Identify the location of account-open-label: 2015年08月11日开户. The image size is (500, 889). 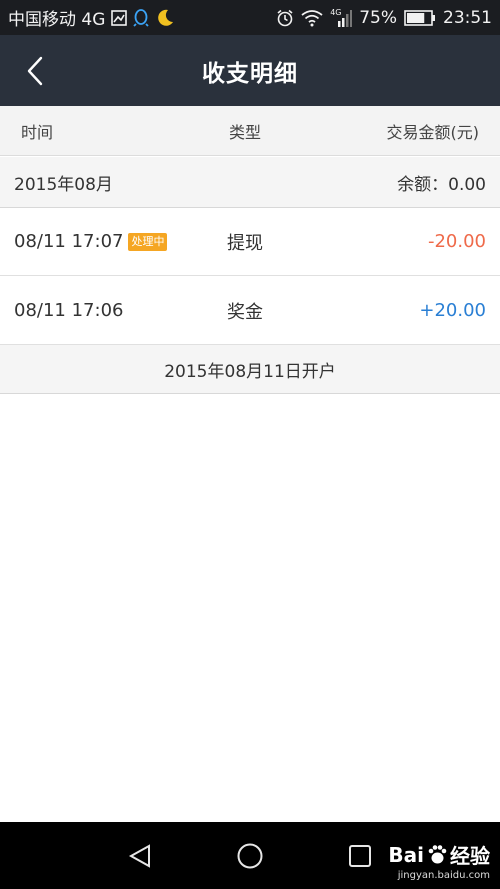
(250, 371).